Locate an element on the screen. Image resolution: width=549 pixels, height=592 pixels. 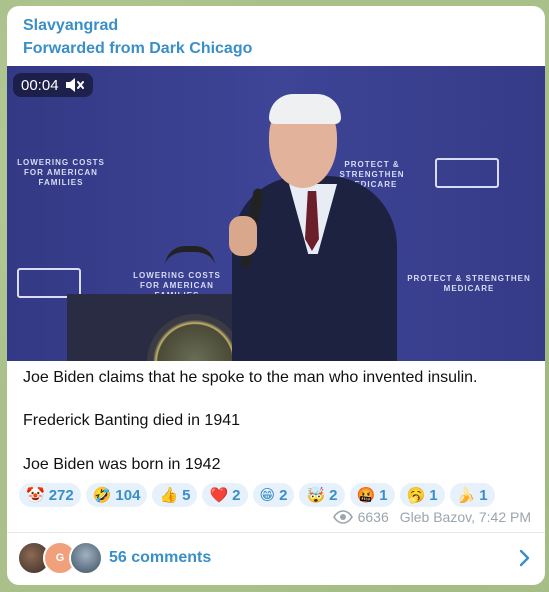
eye-icon is located at coordinates (342, 517).